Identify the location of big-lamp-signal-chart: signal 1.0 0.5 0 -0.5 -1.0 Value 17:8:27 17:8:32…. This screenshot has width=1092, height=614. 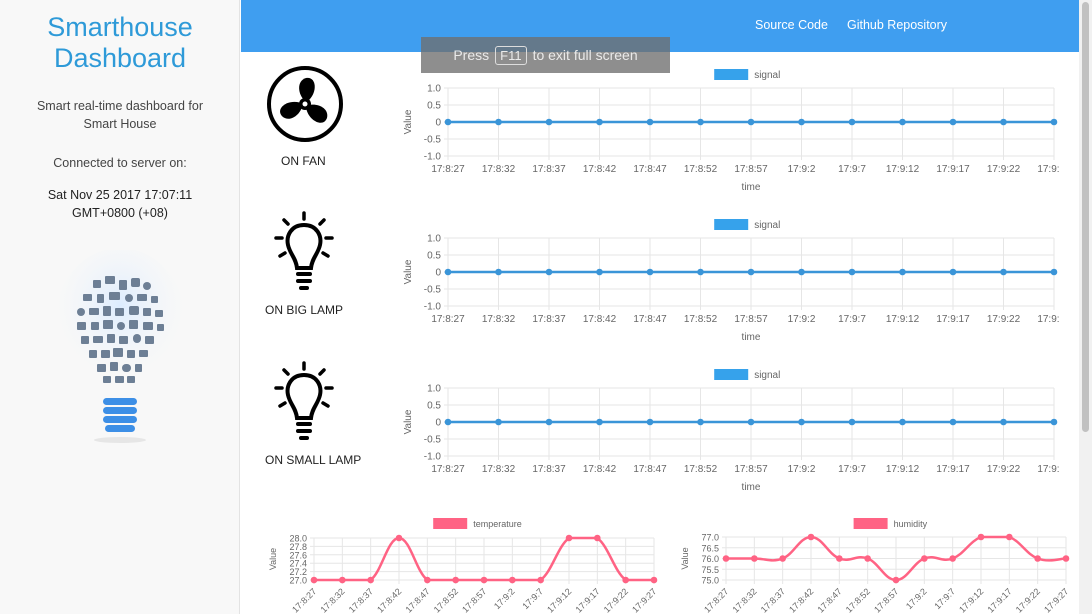
(731, 281).